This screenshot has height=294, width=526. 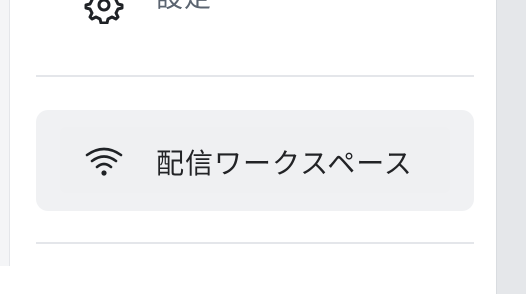 I want to click on menu-item-settings-label: 設定, so click(x=184, y=7).